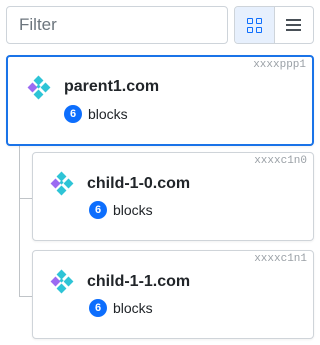  I want to click on list-icon, so click(294, 25).